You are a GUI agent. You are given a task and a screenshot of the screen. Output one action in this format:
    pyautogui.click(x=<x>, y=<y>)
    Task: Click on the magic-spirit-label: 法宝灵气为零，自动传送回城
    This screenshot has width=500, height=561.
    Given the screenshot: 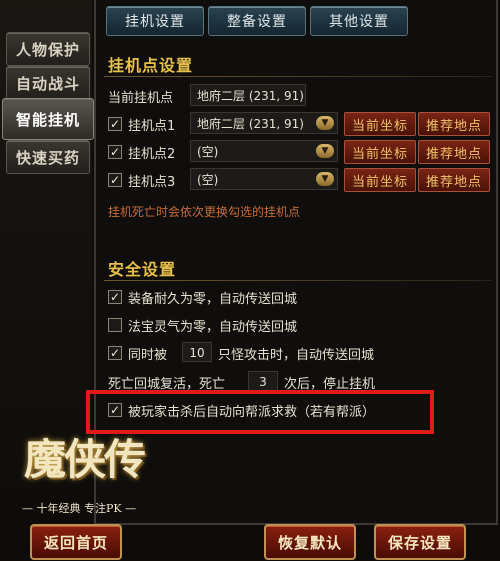 What is the action you would take?
    pyautogui.click(x=213, y=327)
    